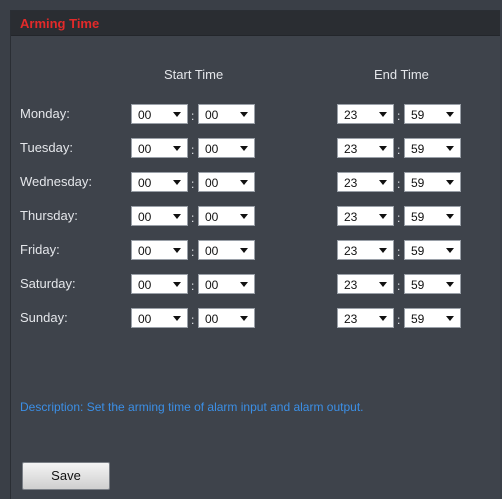 This screenshot has height=499, width=502. What do you see at coordinates (60, 23) in the screenshot?
I see `panel-title: Arming Time` at bounding box center [60, 23].